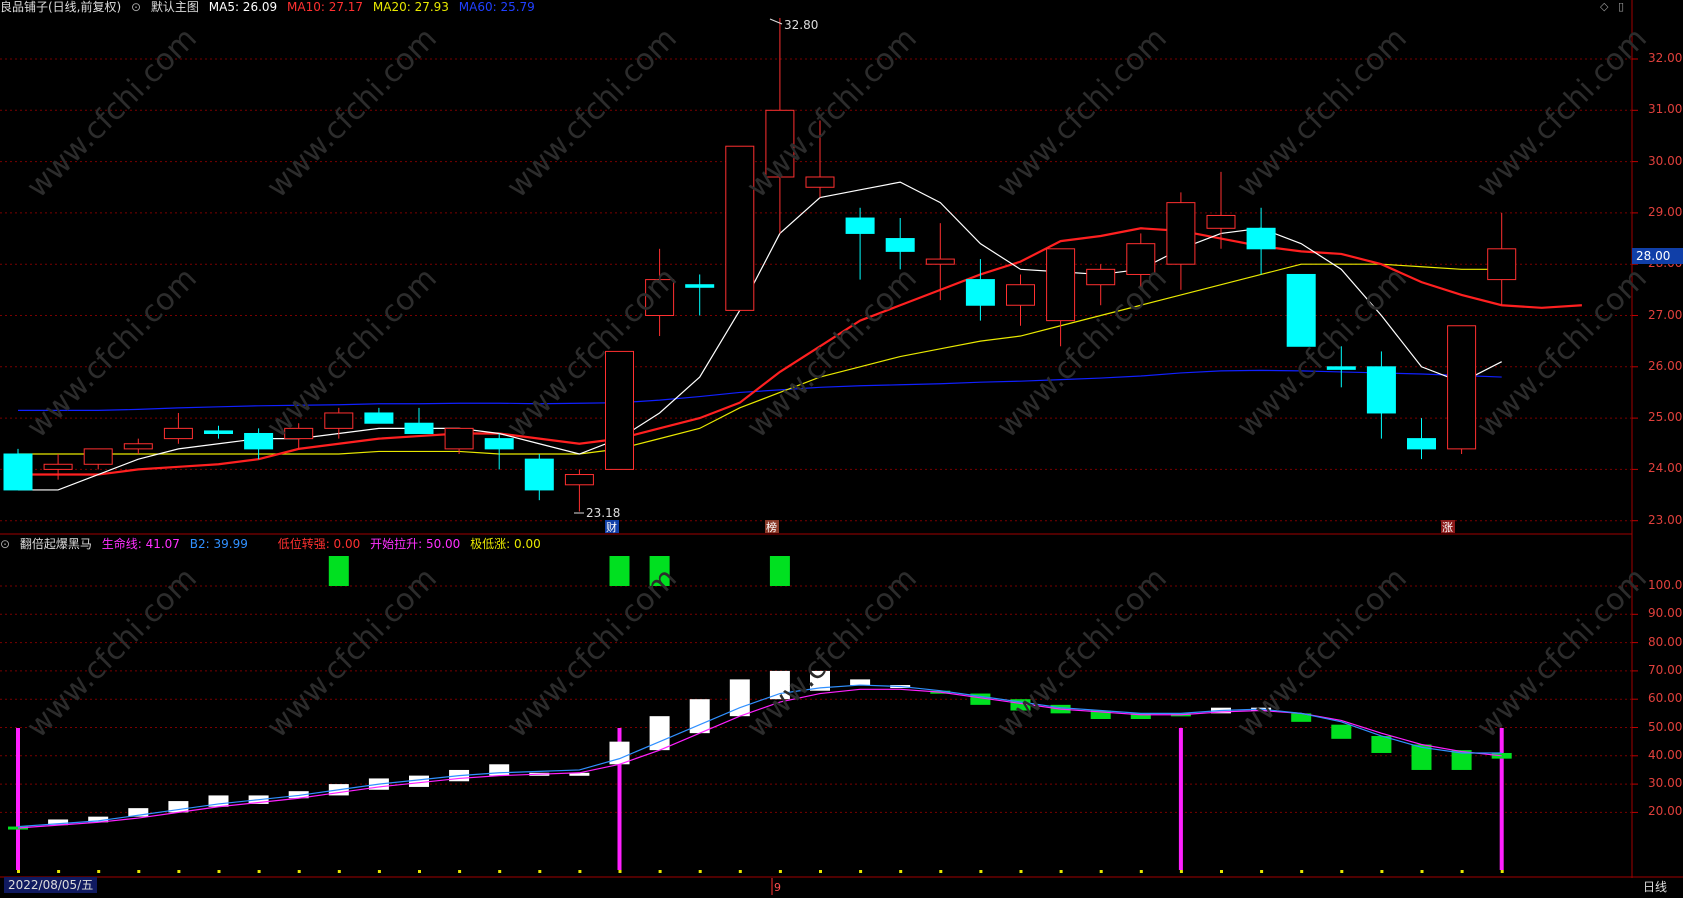 This screenshot has height=898, width=1683. Describe the element at coordinates (801, 25) in the screenshot. I see `high-price-label: 32.80` at that location.